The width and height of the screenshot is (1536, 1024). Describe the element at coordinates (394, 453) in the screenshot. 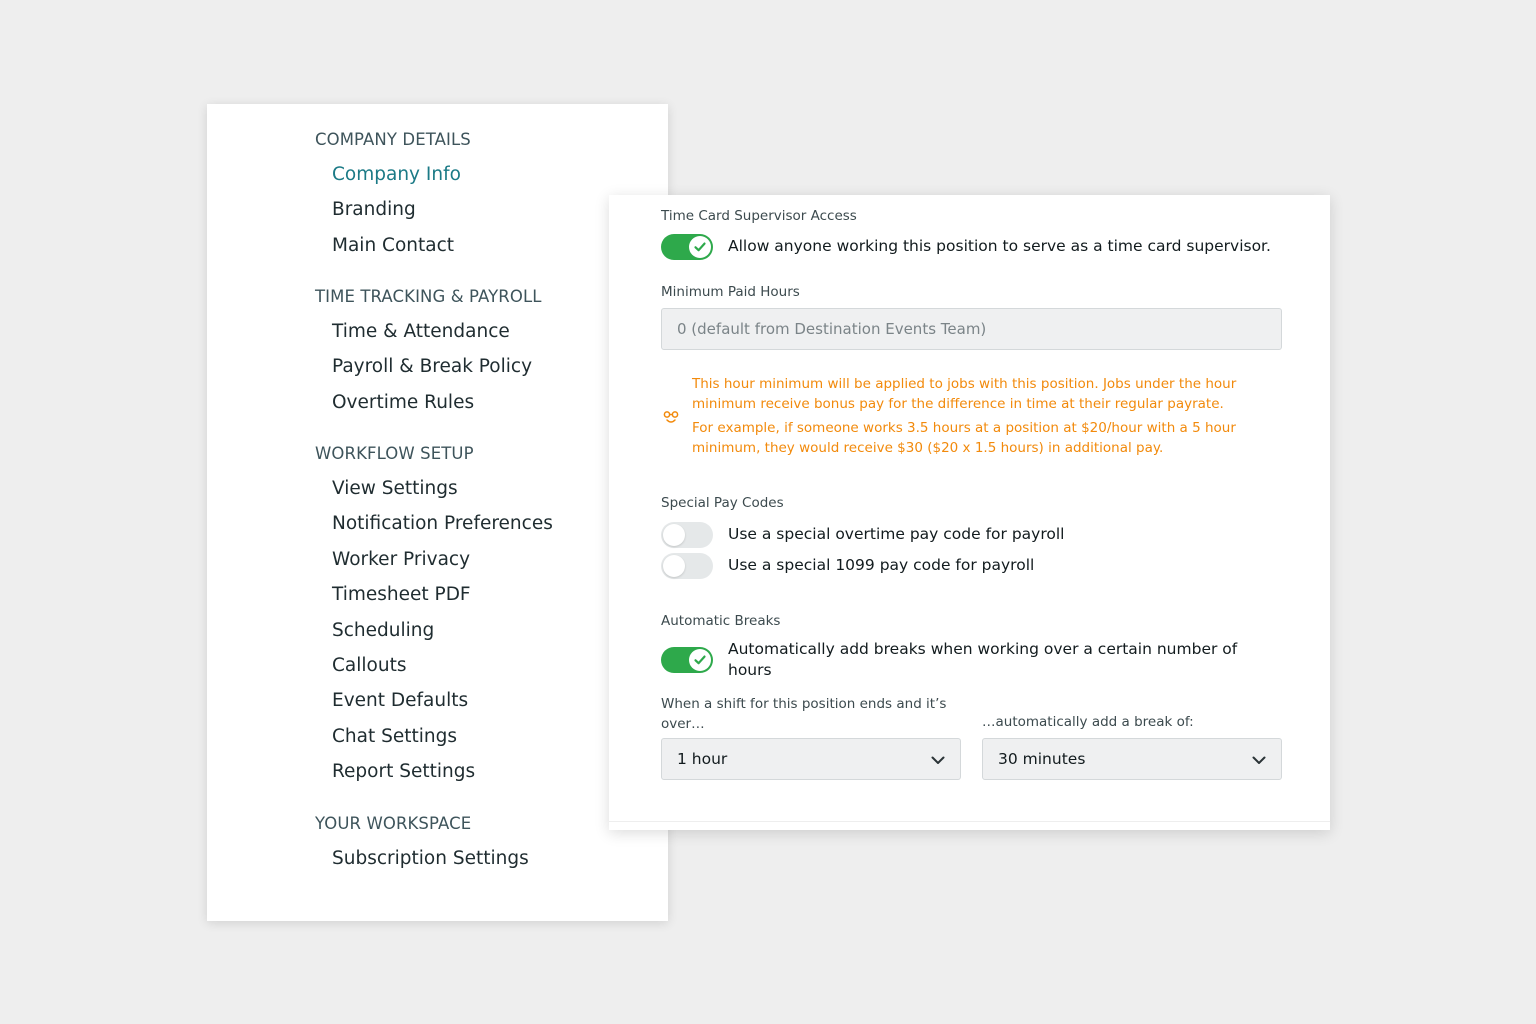

I see `section-header: WORKFLOW SETUP` at that location.